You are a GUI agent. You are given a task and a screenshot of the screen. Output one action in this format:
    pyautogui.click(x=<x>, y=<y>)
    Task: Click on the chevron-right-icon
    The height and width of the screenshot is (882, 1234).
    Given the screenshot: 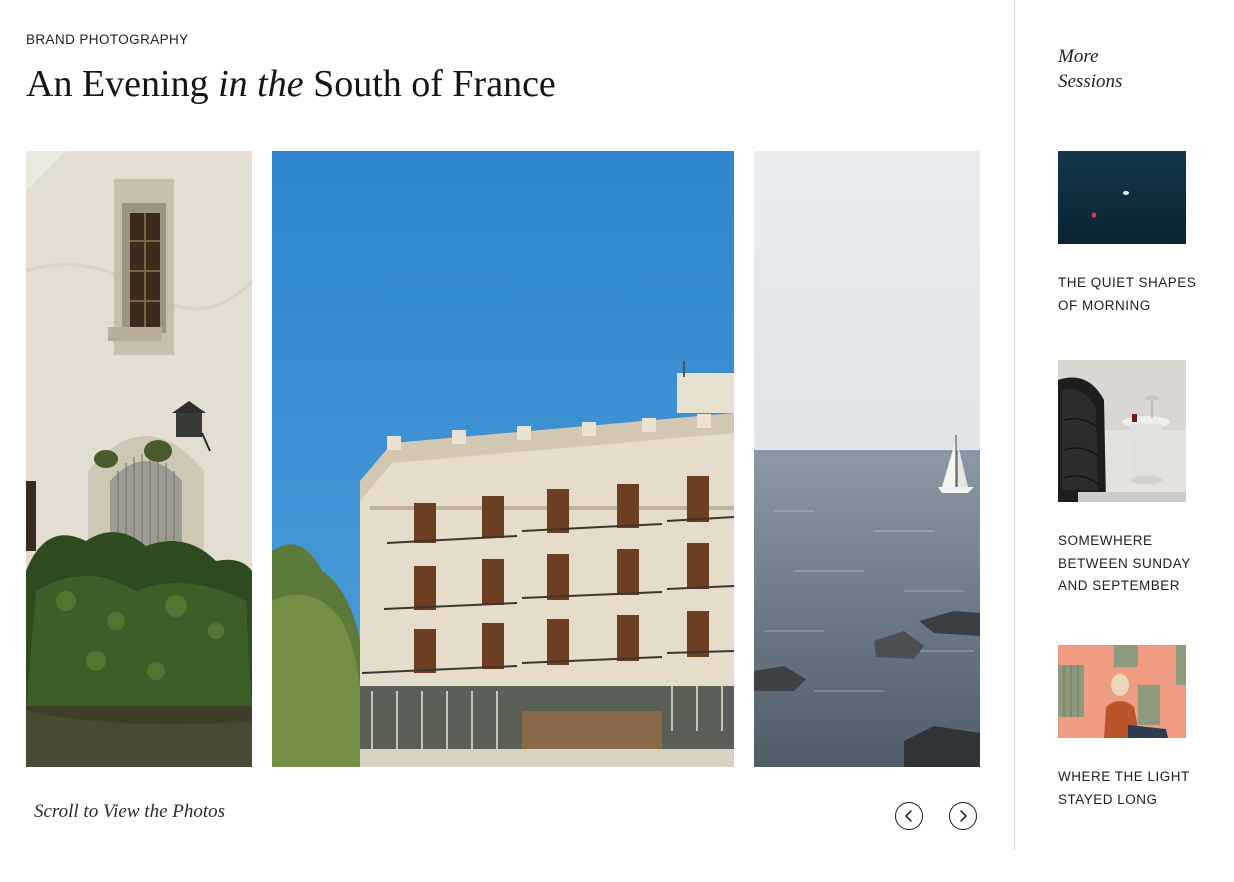 What is the action you would take?
    pyautogui.click(x=963, y=816)
    